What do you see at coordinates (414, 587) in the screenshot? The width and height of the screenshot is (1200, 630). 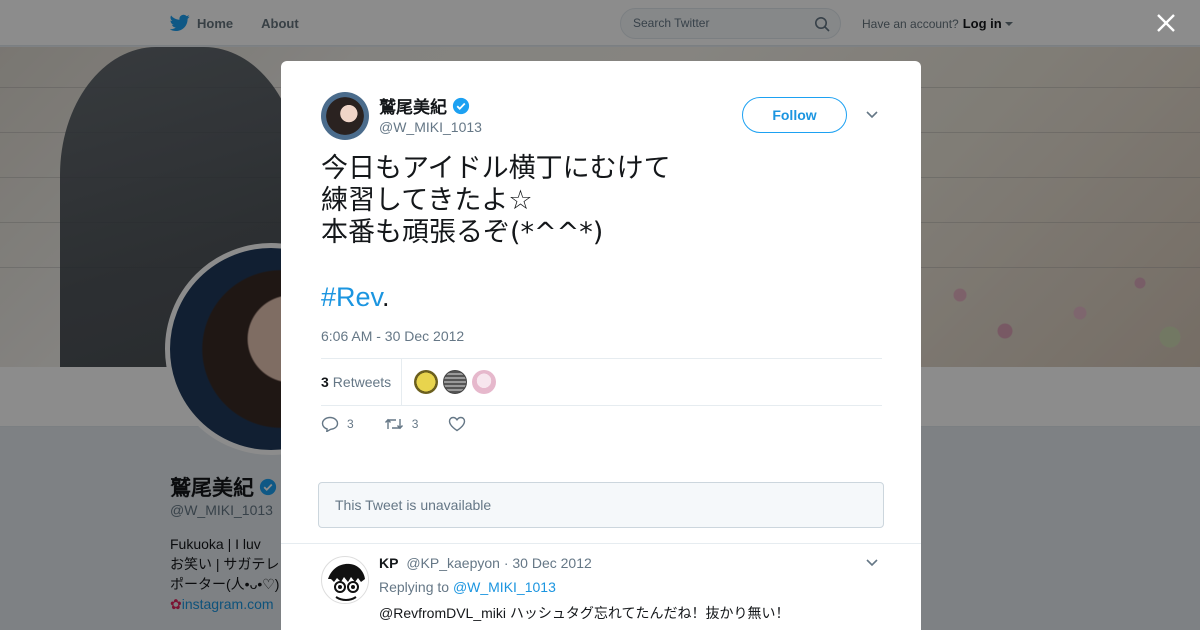 I see `replying-to-label: Replying to` at bounding box center [414, 587].